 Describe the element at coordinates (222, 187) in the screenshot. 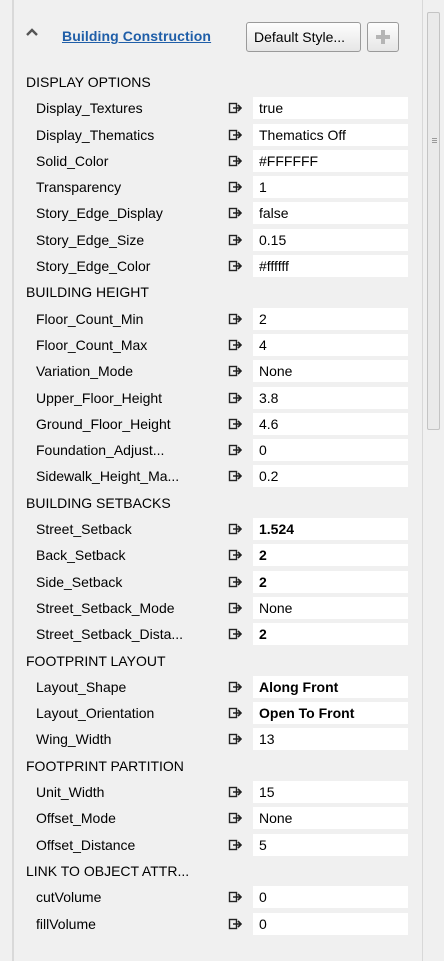

I see `attribute-row: Transparency 1` at that location.